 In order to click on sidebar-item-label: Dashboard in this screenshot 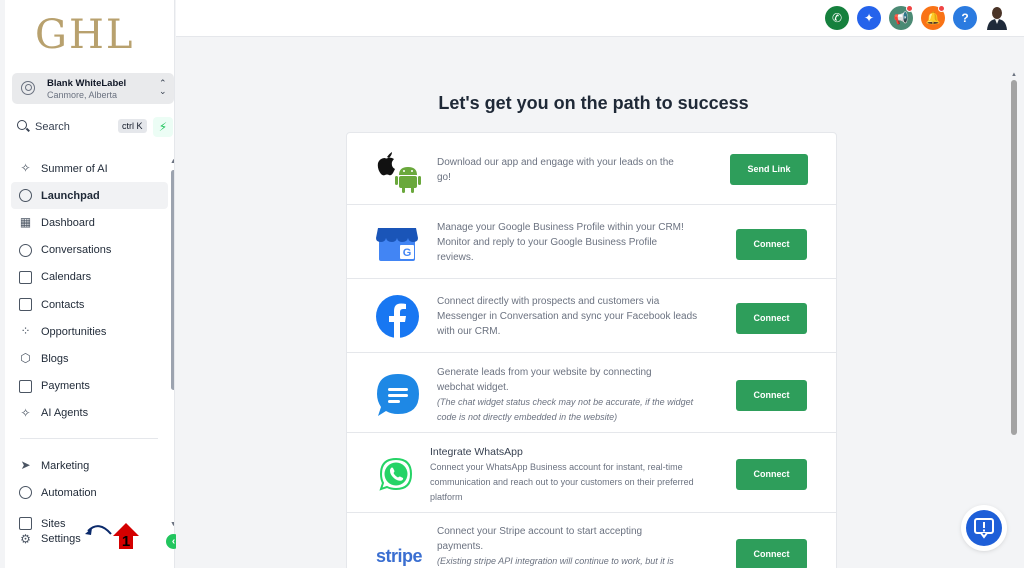, I will do `click(68, 222)`.